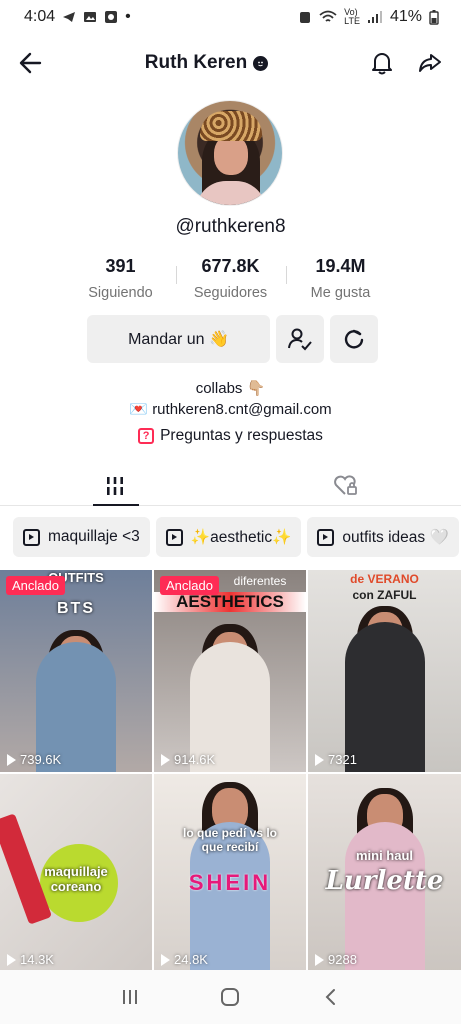 The image size is (461, 1024). I want to click on battery-percent: 41%, so click(405, 16).